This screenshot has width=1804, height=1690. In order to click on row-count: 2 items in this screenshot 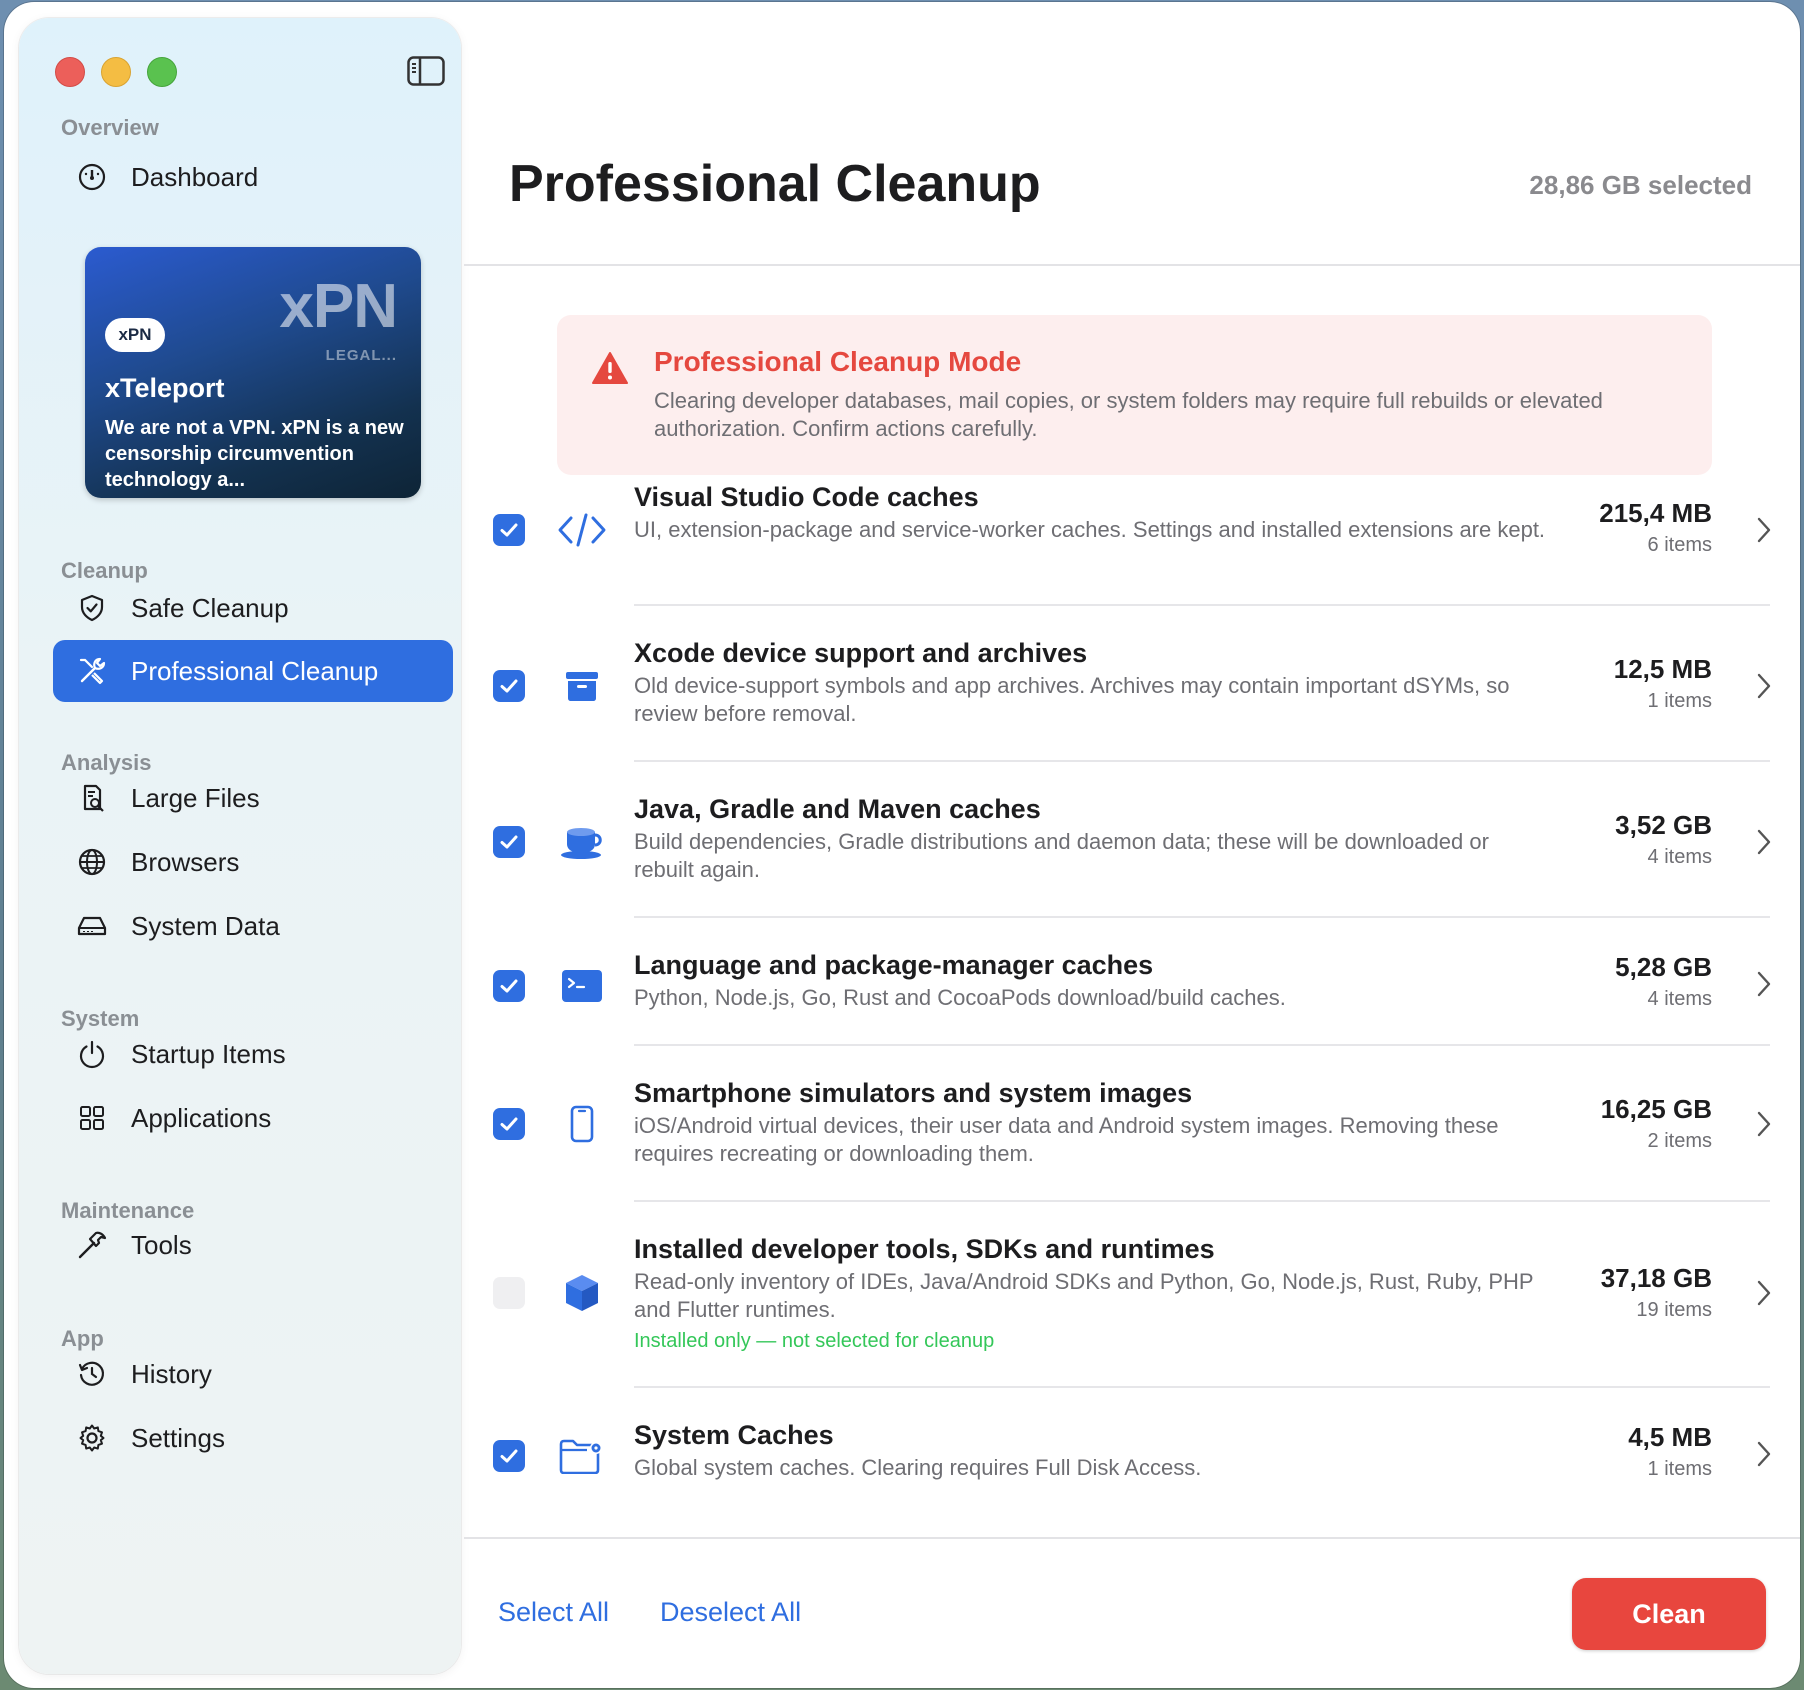, I will do `click(1679, 1141)`.